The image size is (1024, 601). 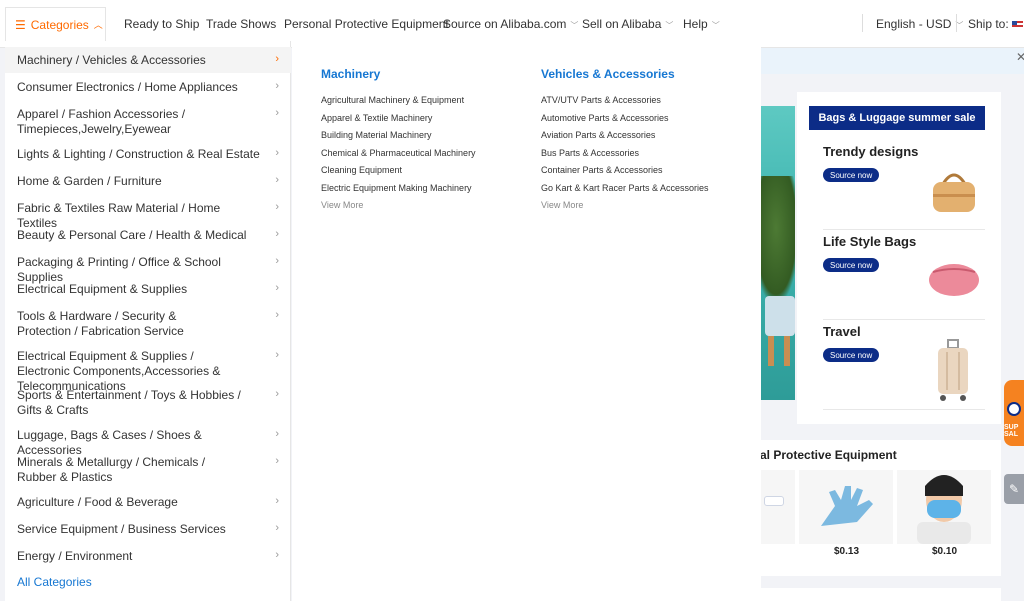 What do you see at coordinates (1014, 489) in the screenshot?
I see `feedback-icon: ✎` at bounding box center [1014, 489].